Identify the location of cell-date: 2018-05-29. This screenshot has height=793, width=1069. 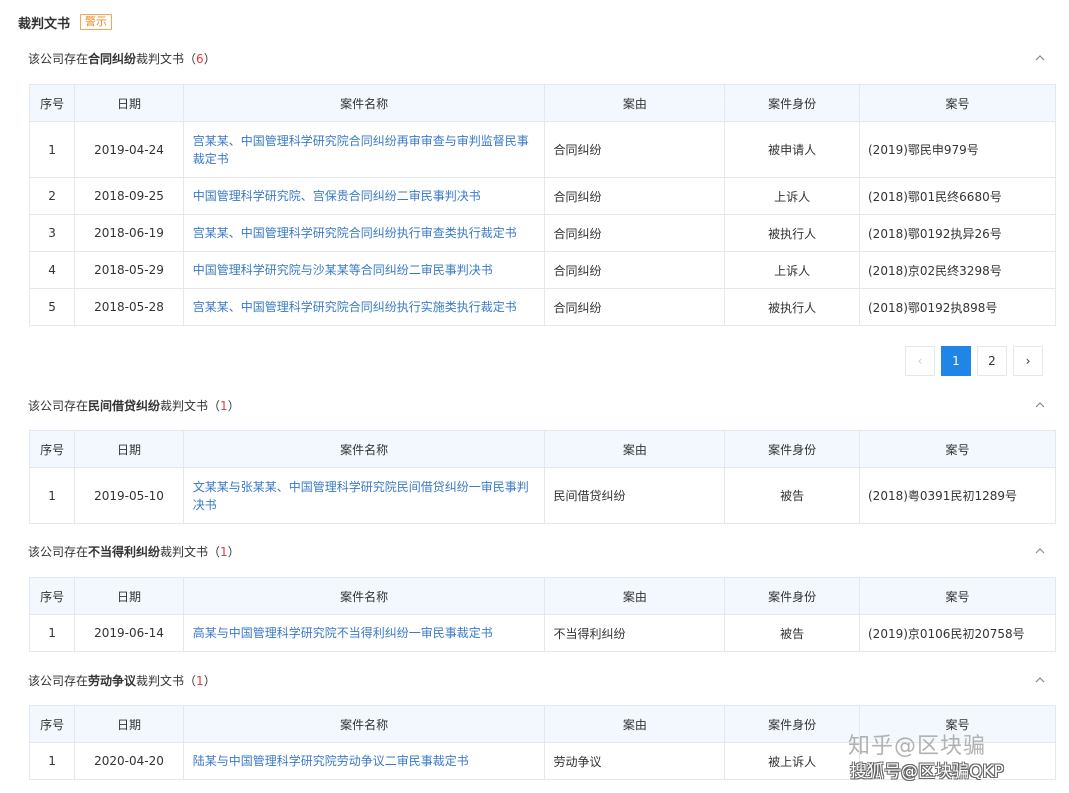
(129, 270).